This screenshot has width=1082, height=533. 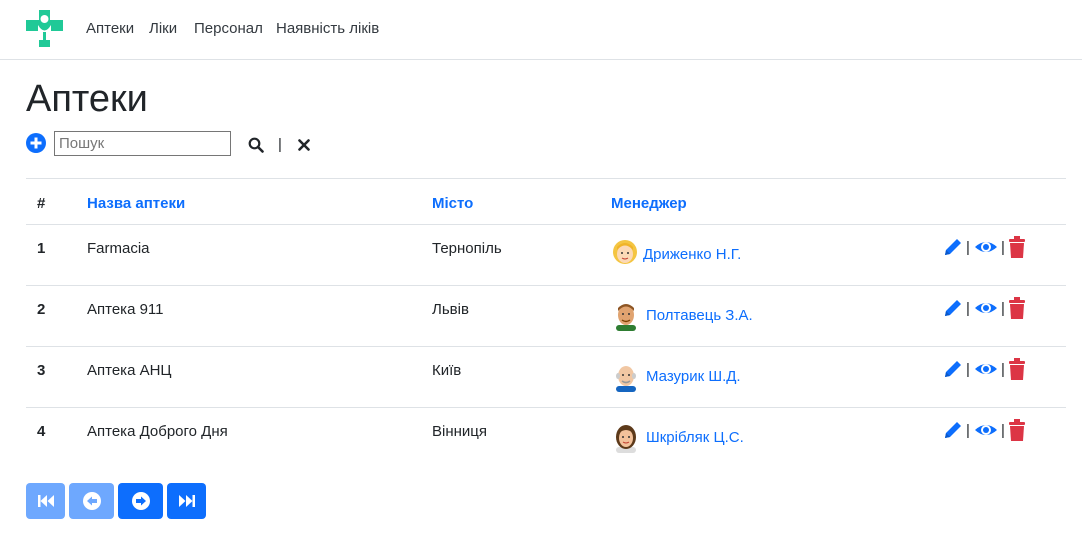 I want to click on row-number: 1, so click(x=41, y=248).